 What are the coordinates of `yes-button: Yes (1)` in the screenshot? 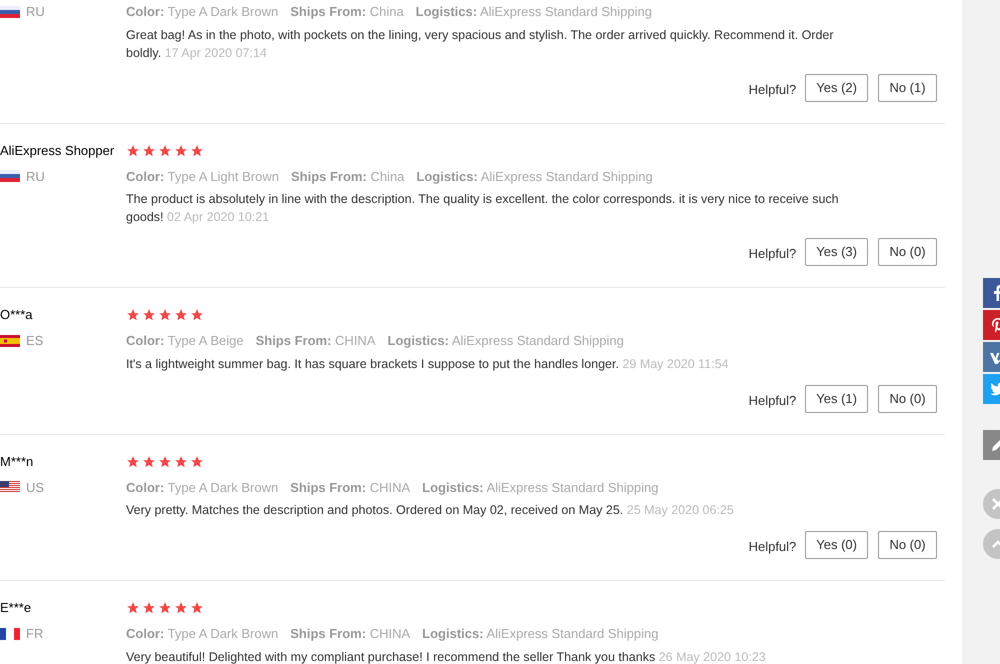 It's located at (836, 398).